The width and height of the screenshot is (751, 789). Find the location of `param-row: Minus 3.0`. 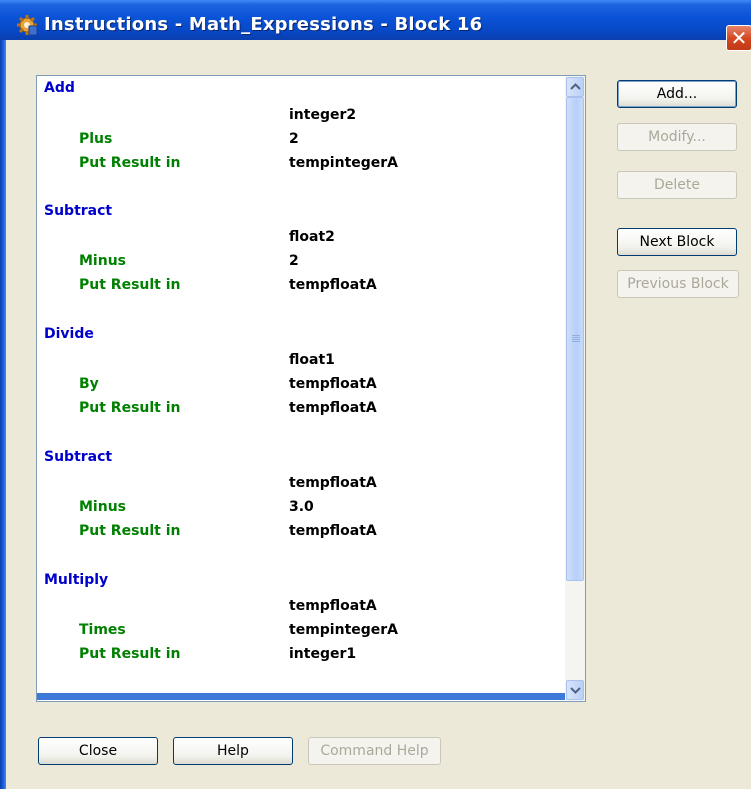

param-row: Minus 3.0 is located at coordinates (301, 507).